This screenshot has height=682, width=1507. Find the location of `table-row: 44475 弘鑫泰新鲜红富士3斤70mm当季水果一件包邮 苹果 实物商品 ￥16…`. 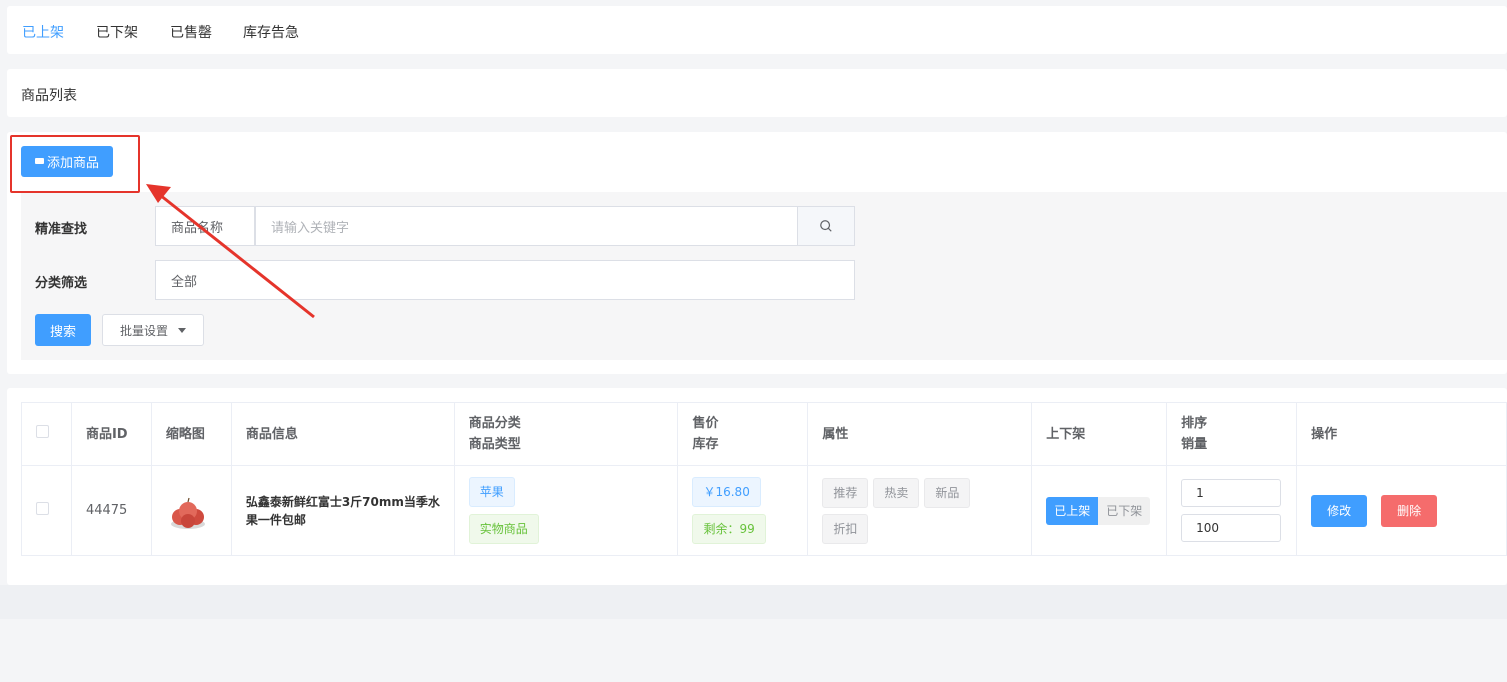

table-row: 44475 弘鑫泰新鲜红富士3斤70mm当季水果一件包邮 苹果 实物商品 ￥16… is located at coordinates (764, 510).